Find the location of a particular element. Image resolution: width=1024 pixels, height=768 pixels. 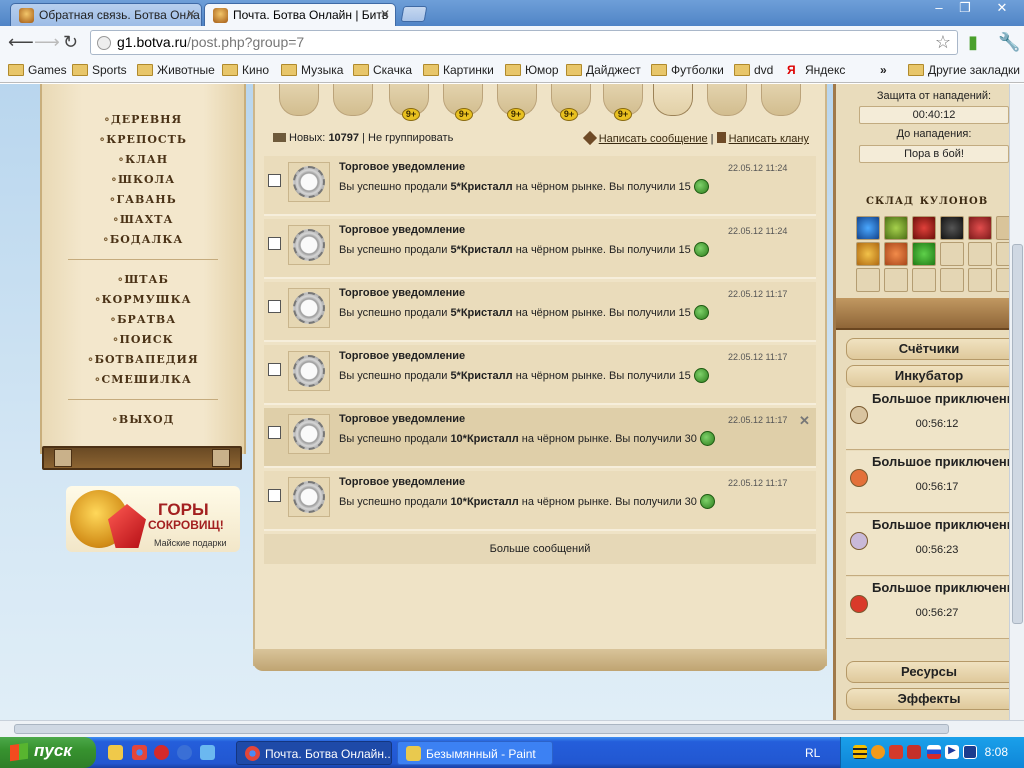

attack-button: Пора в бой! is located at coordinates (934, 154).